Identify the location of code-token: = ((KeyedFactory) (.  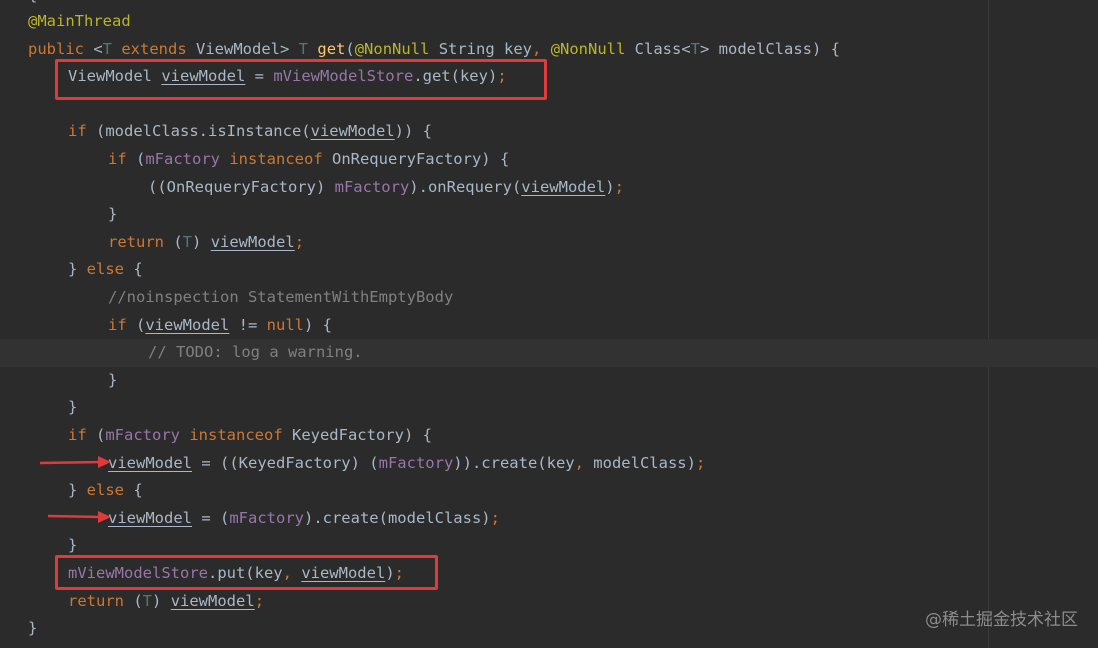
(285, 462).